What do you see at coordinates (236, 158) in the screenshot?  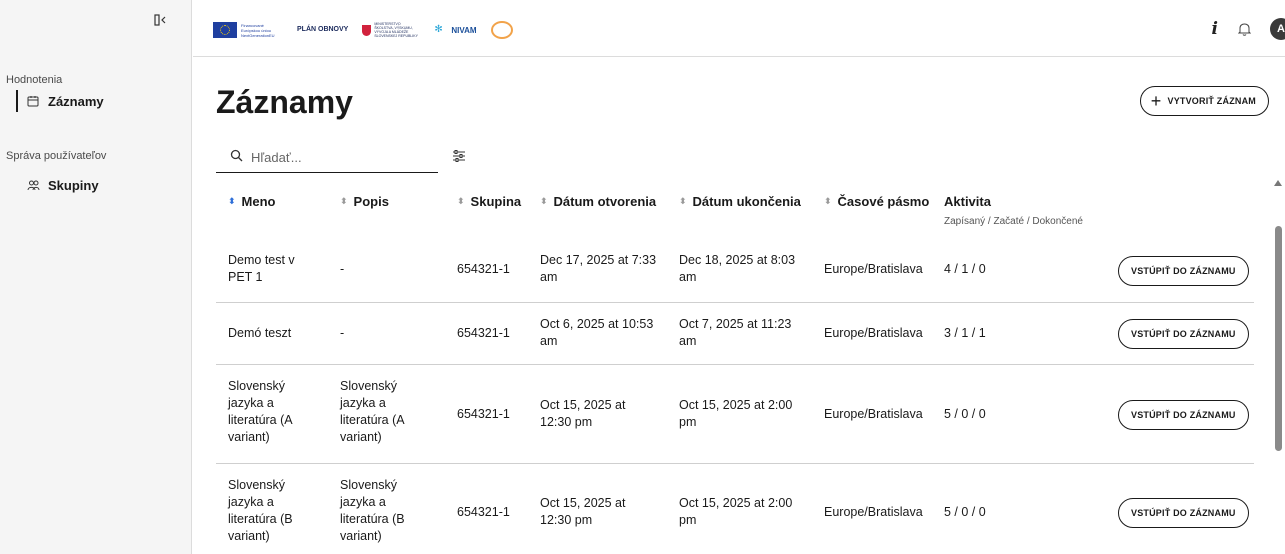 I see `search-icon` at bounding box center [236, 158].